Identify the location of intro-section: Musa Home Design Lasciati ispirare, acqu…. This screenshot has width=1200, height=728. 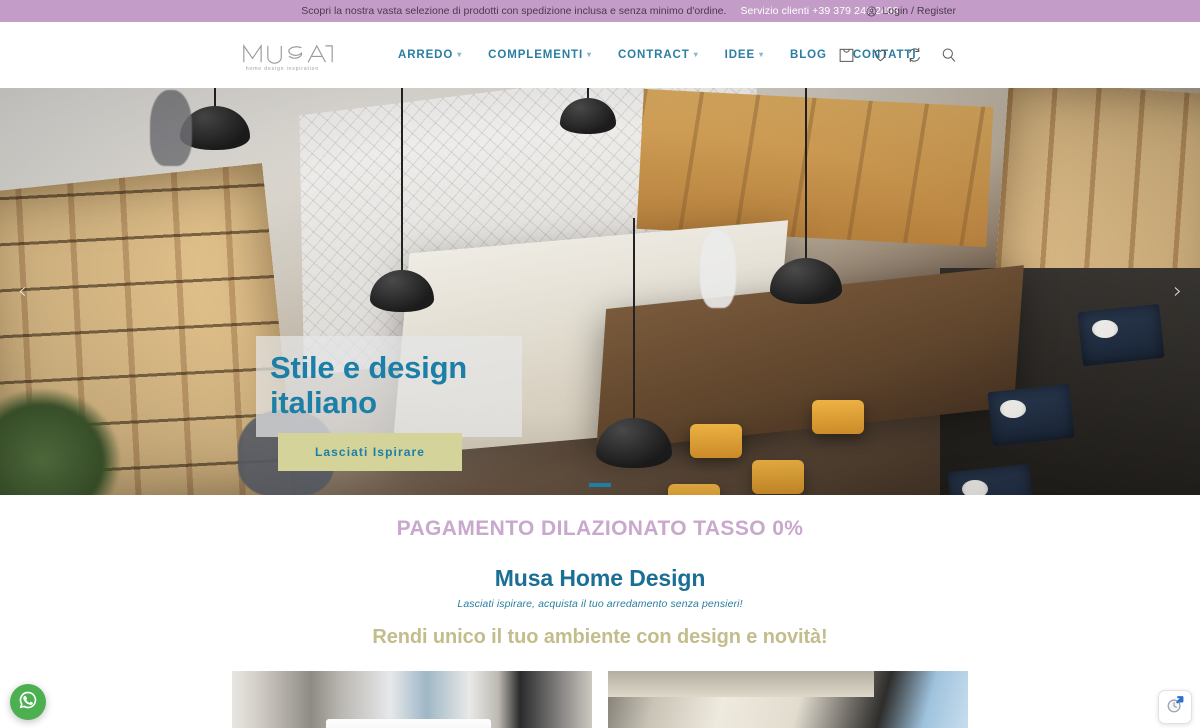
(600, 600).